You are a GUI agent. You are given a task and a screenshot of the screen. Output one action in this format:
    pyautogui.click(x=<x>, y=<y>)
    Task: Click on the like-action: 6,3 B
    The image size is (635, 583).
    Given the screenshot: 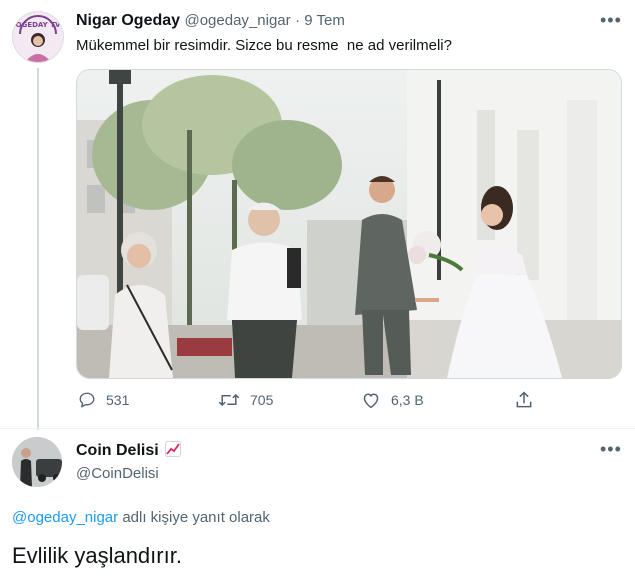 What is the action you would take?
    pyautogui.click(x=392, y=400)
    